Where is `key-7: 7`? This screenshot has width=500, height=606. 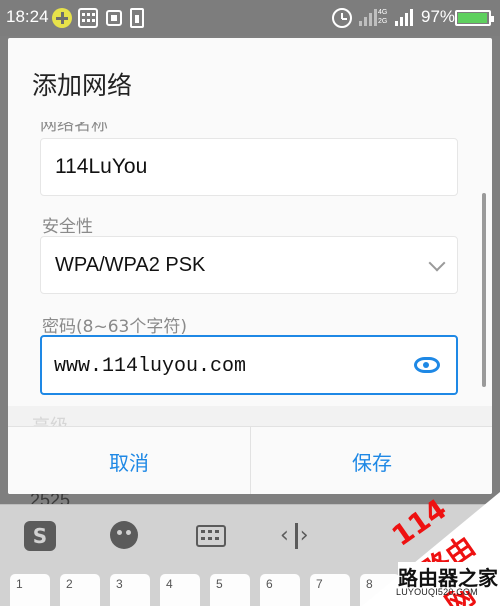 key-7: 7 is located at coordinates (330, 590).